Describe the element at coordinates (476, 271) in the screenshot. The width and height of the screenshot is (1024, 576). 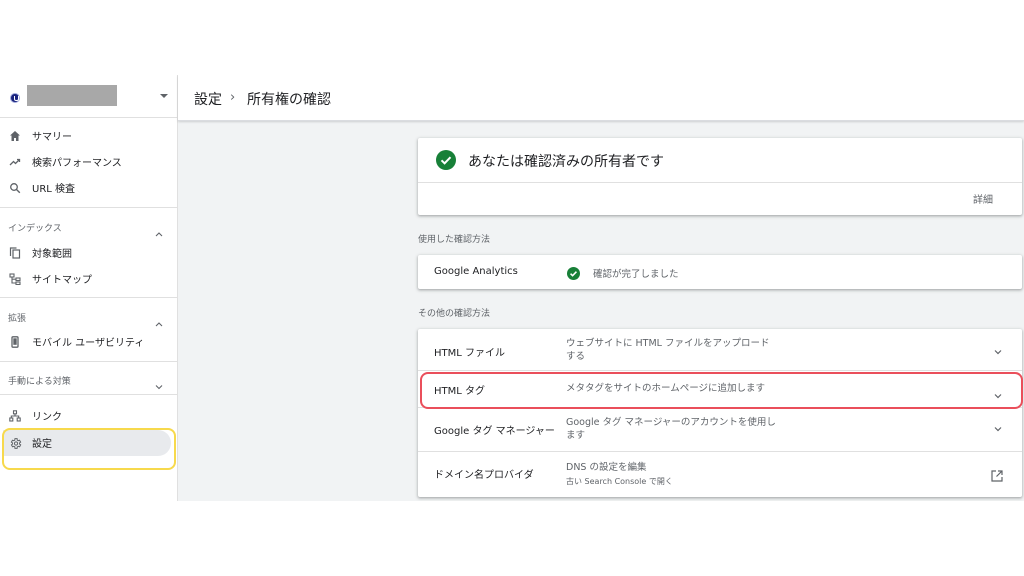
I see `used-method-name: Google Analytics` at that location.